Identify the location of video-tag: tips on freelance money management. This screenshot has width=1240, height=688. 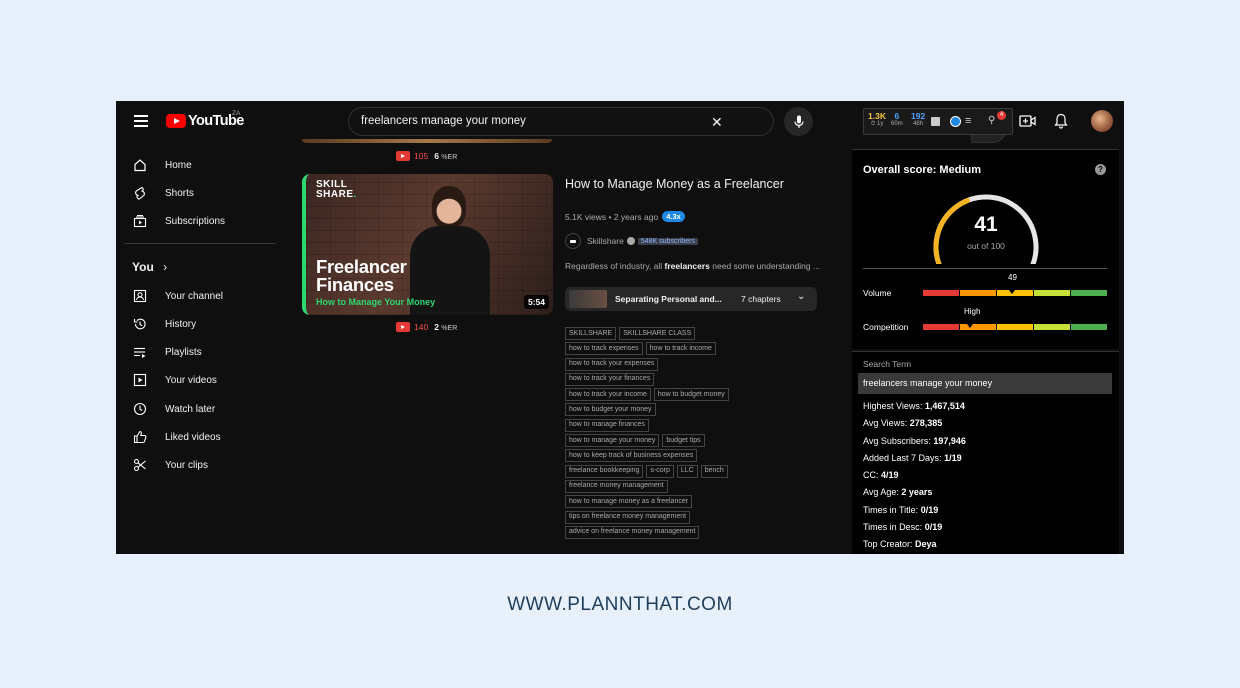
(628, 517).